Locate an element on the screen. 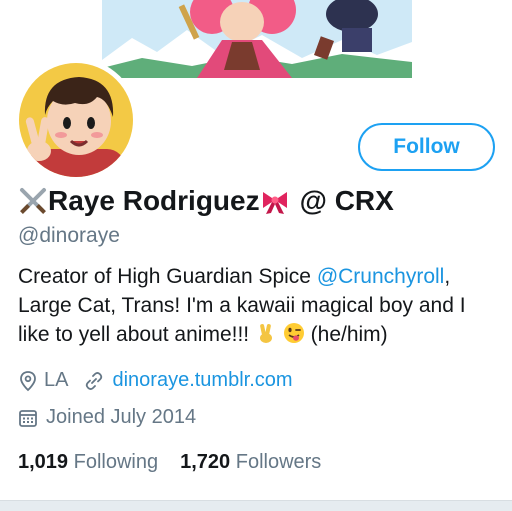  following-count: 1,019 is located at coordinates (43, 462).